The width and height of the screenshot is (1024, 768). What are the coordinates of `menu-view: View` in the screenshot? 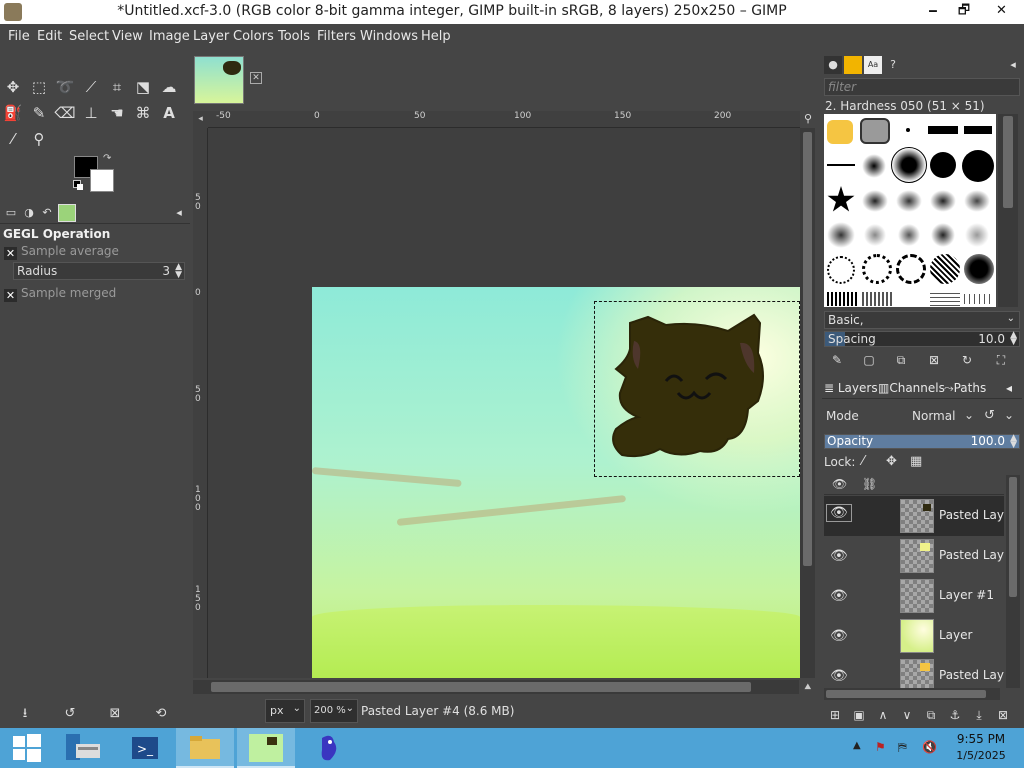 It's located at (127, 36).